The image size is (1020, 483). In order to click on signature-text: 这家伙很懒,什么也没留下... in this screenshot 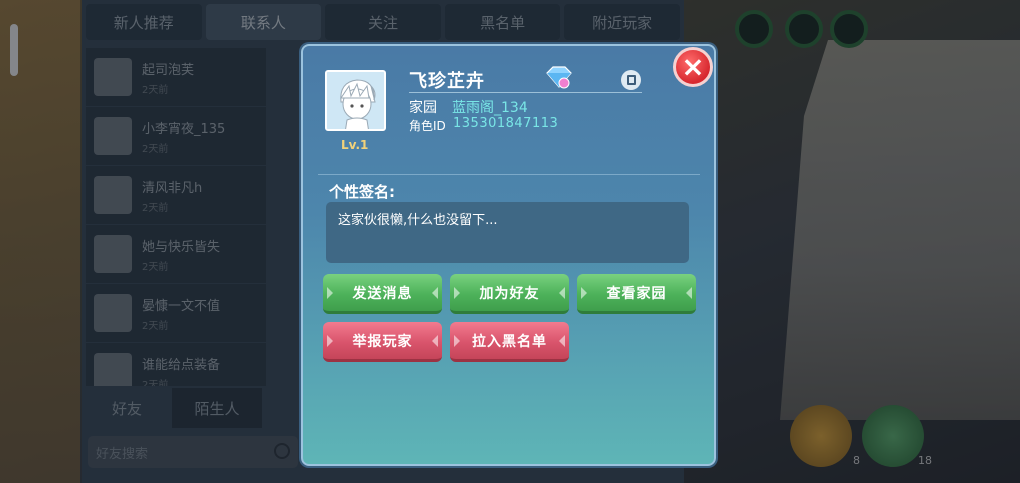, I will do `click(418, 220)`.